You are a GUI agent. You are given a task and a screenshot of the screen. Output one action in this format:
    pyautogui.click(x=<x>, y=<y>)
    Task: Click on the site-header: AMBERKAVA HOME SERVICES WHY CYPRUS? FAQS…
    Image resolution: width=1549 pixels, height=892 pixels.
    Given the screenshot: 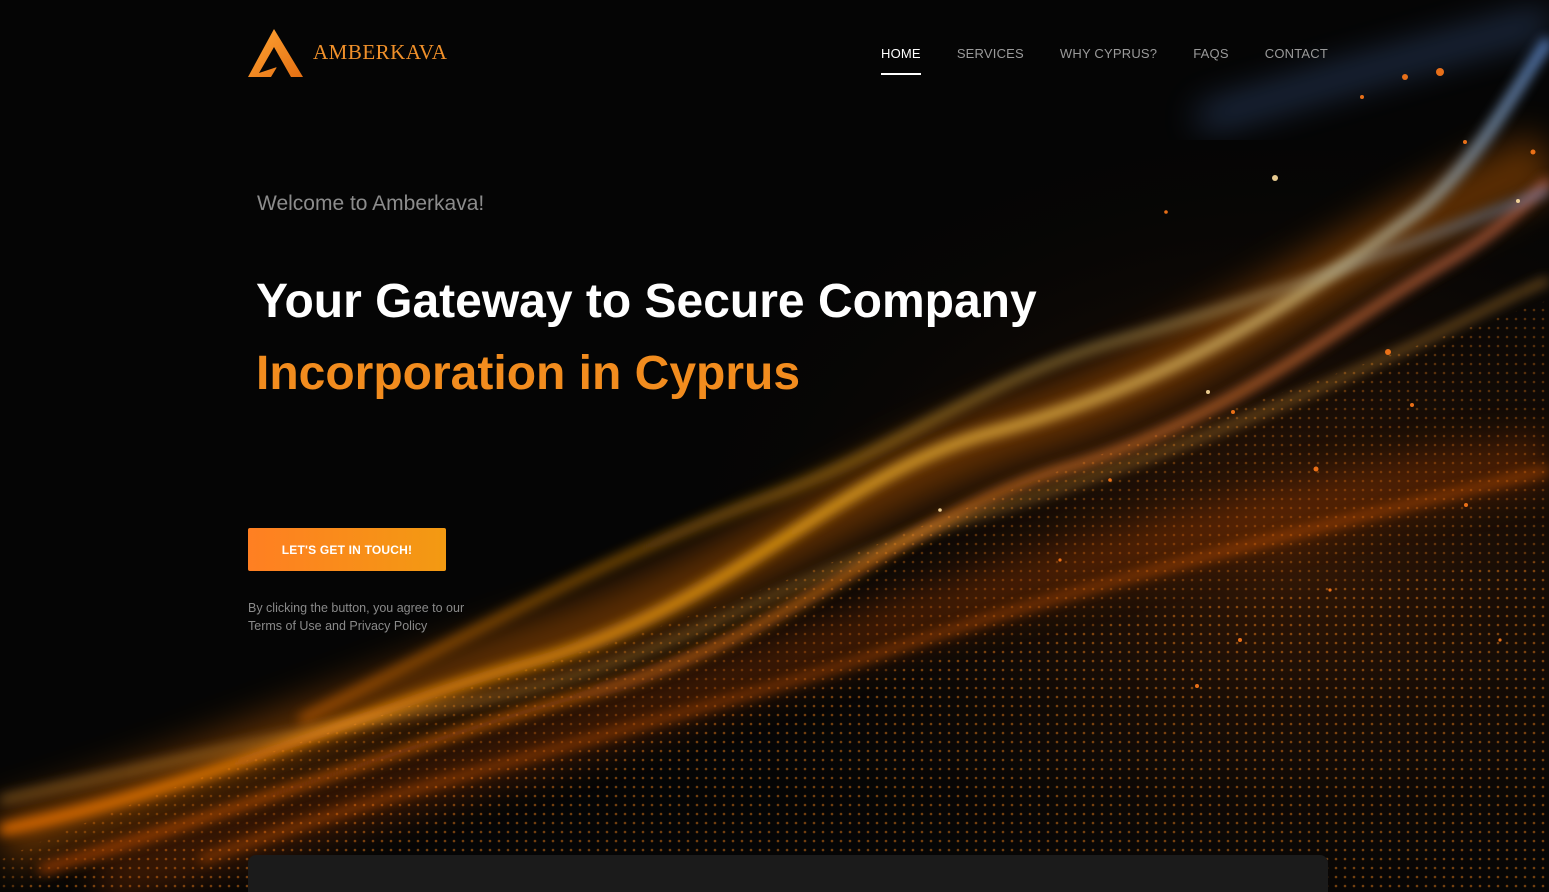 What is the action you would take?
    pyautogui.click(x=774, y=55)
    